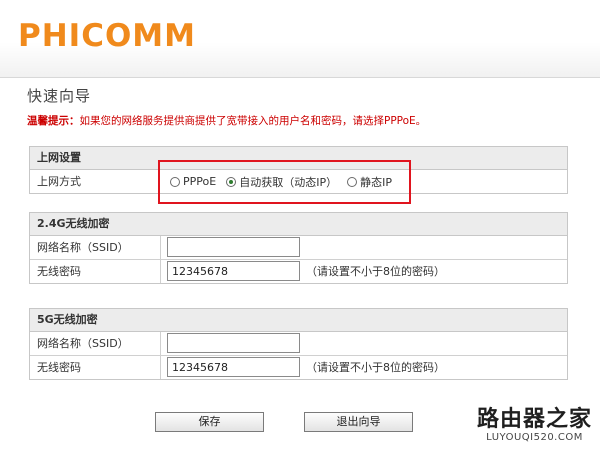 This screenshot has width=600, height=450. I want to click on wifi-5g-password-hint: （请设置不小于8位的密码）, so click(375, 367).